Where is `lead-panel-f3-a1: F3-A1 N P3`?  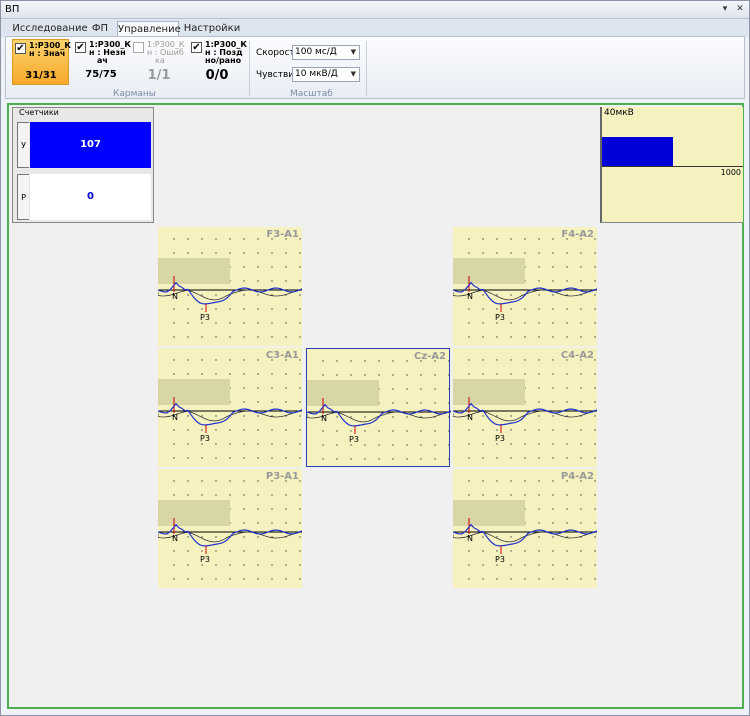 lead-panel-f3-a1: F3-A1 N P3 is located at coordinates (230, 286).